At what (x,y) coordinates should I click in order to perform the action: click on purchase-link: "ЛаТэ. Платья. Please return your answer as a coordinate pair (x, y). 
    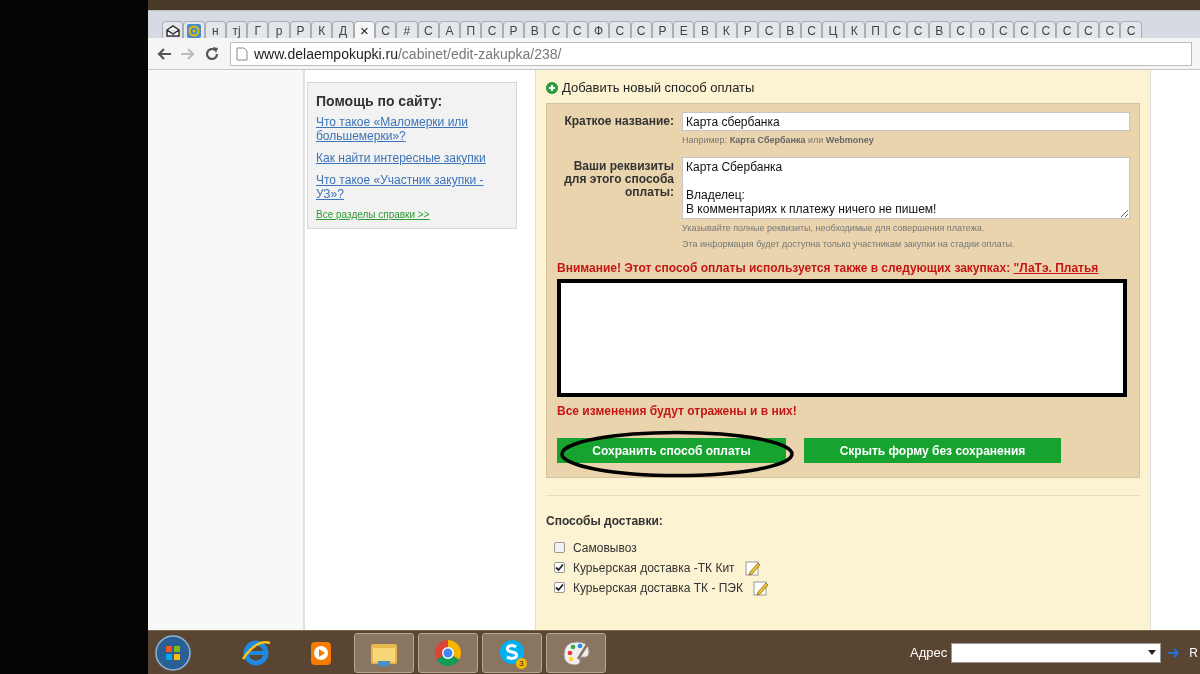
    Looking at the image, I should click on (1056, 268).